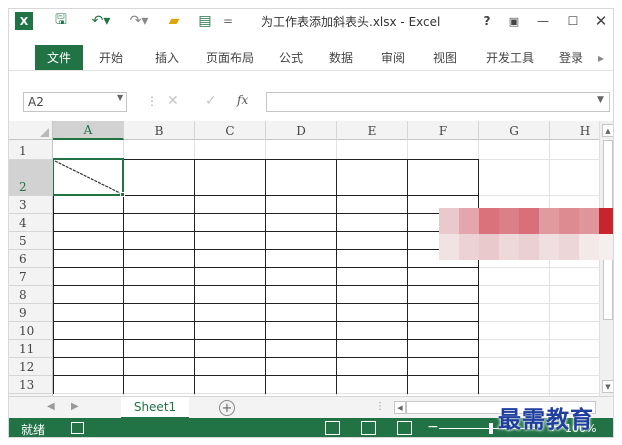  What do you see at coordinates (601, 21) in the screenshot?
I see `close-button: ✕` at bounding box center [601, 21].